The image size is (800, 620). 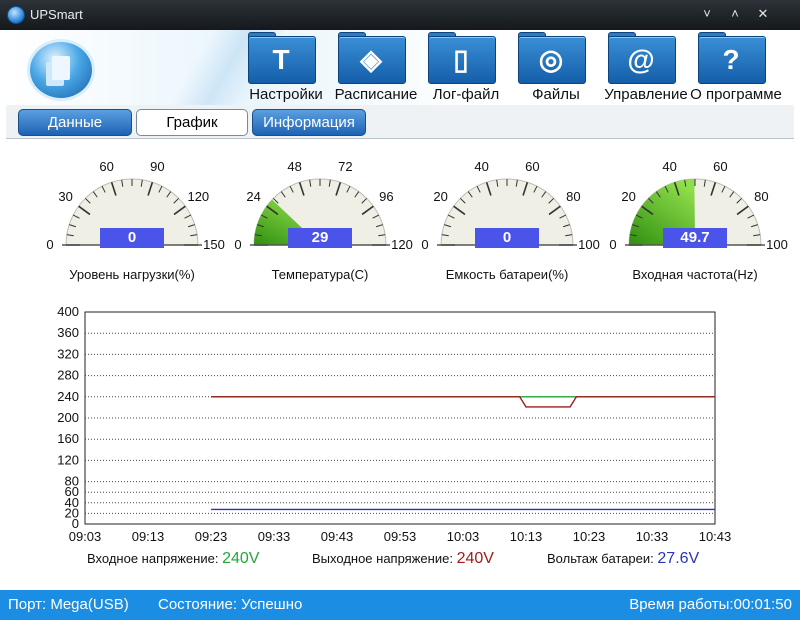 What do you see at coordinates (253, 196) in the screenshot?
I see `gauge-tick-label: 24` at bounding box center [253, 196].